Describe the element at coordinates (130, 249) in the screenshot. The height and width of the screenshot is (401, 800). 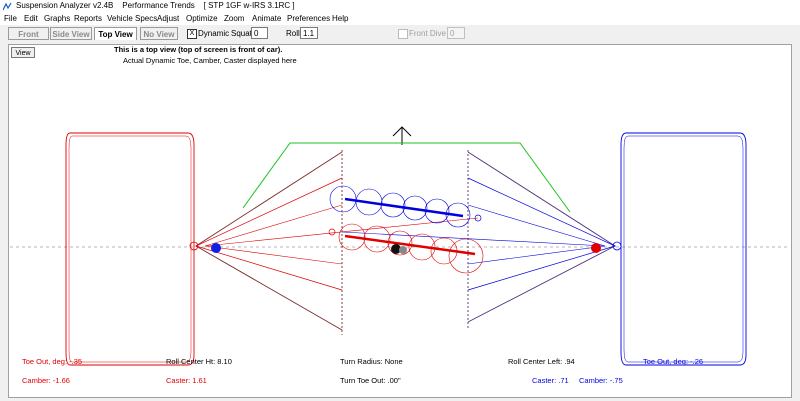
I see `left-tire` at that location.